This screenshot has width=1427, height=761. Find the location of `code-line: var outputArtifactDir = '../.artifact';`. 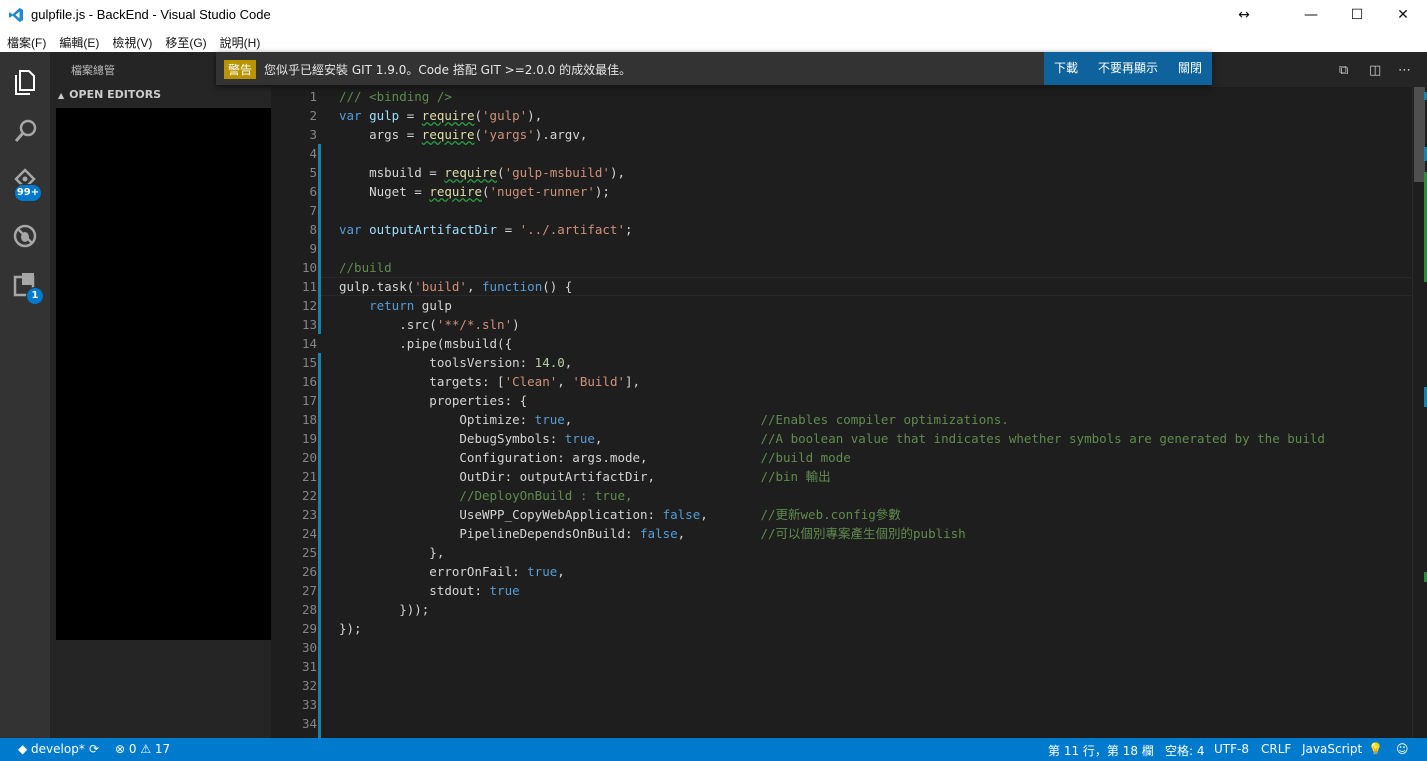

code-line: var outputArtifactDir = '../.artifact'; is located at coordinates (883, 229).